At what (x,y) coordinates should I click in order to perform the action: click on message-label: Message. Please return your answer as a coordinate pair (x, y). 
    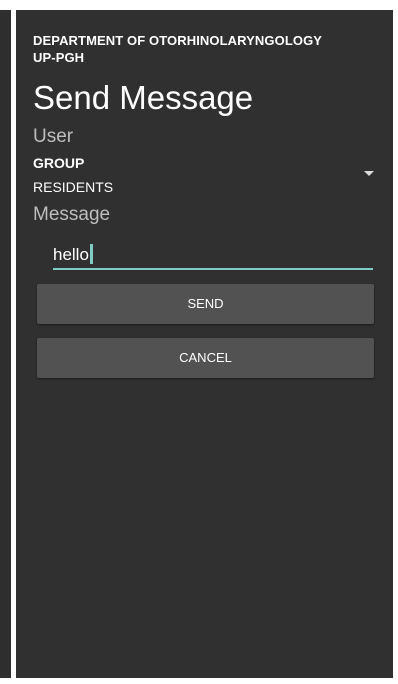
    Looking at the image, I should click on (72, 214).